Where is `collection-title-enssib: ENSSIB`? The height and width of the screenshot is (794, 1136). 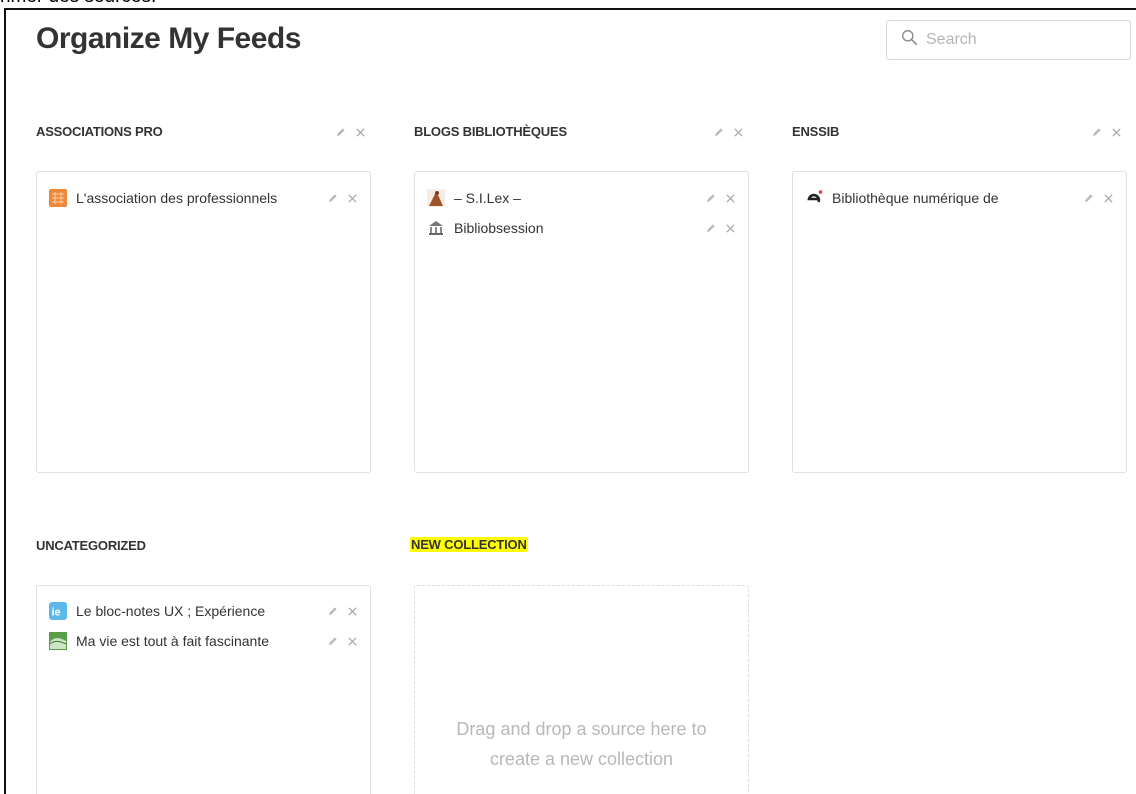
collection-title-enssib: ENSSIB is located at coordinates (816, 131).